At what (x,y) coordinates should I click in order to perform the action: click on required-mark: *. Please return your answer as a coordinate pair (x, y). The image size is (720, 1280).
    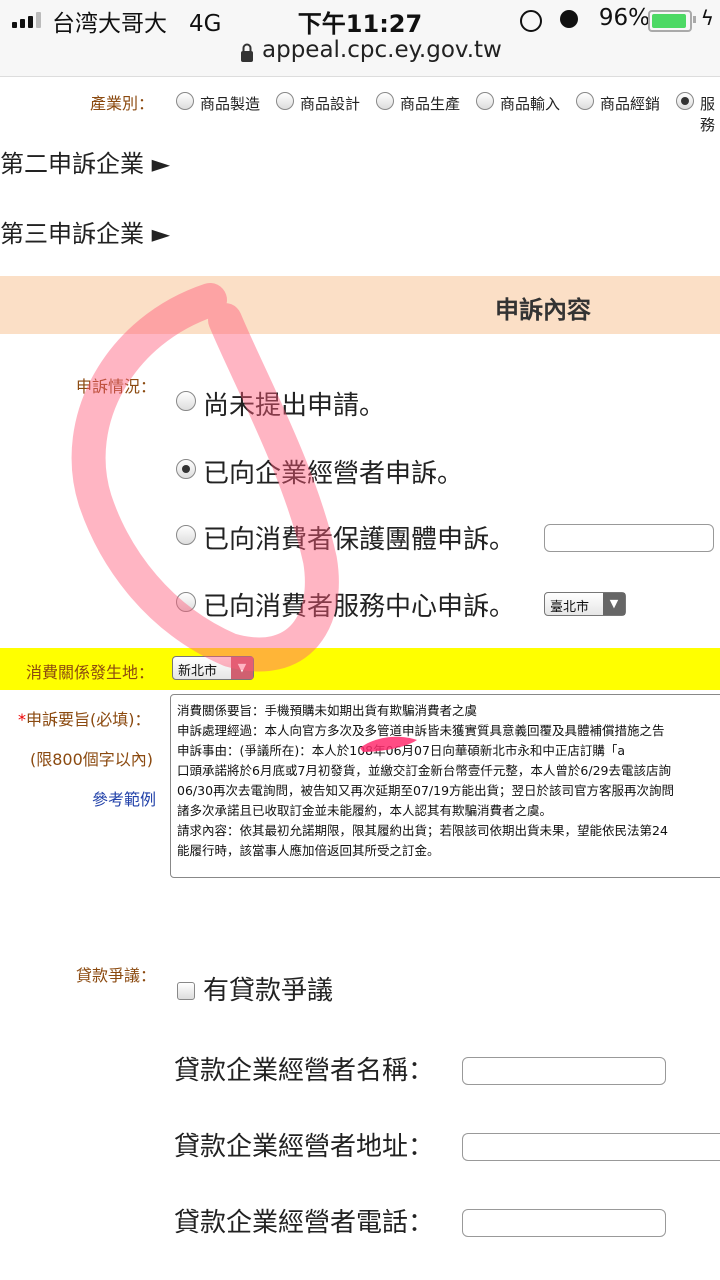
    Looking at the image, I should click on (22, 719).